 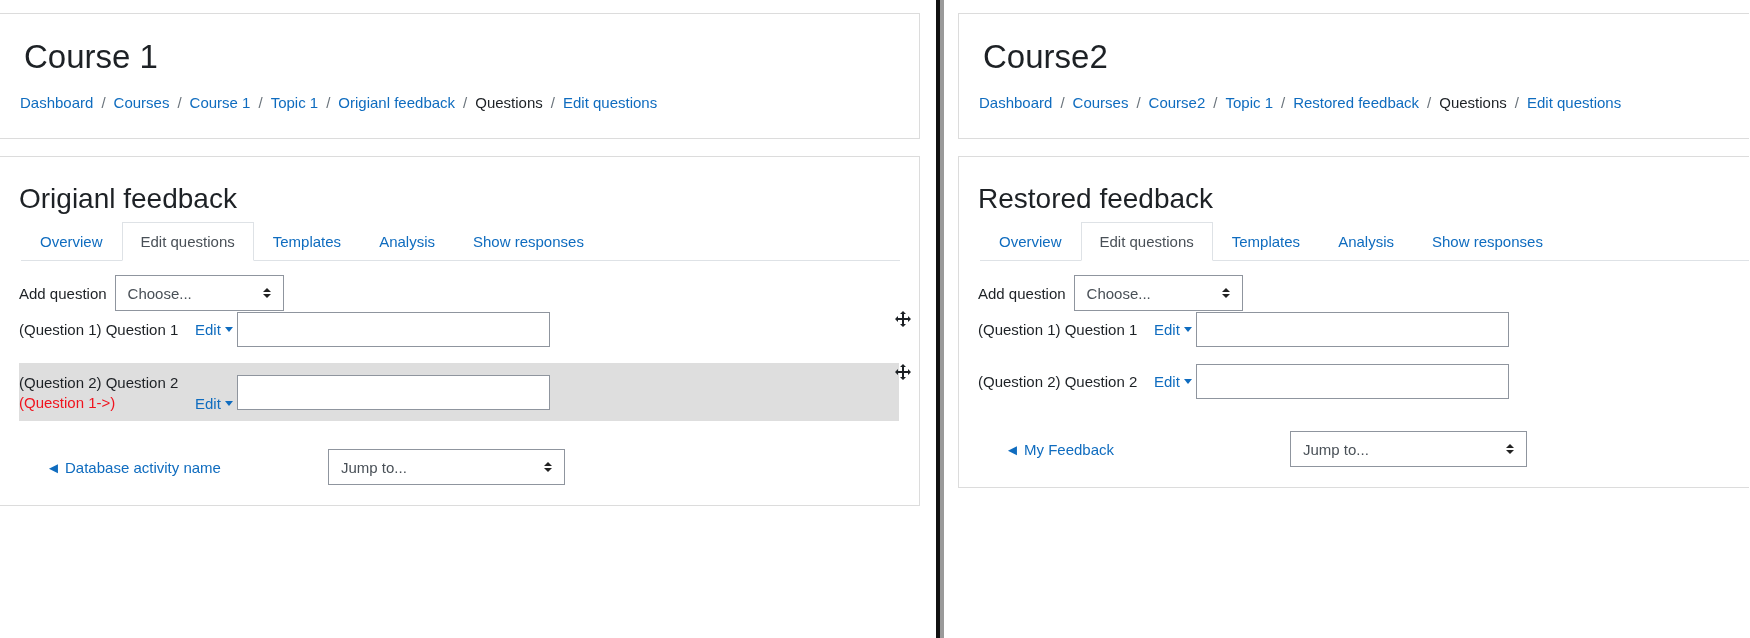 I want to click on activity-title: Restored feedback, so click(x=1096, y=199).